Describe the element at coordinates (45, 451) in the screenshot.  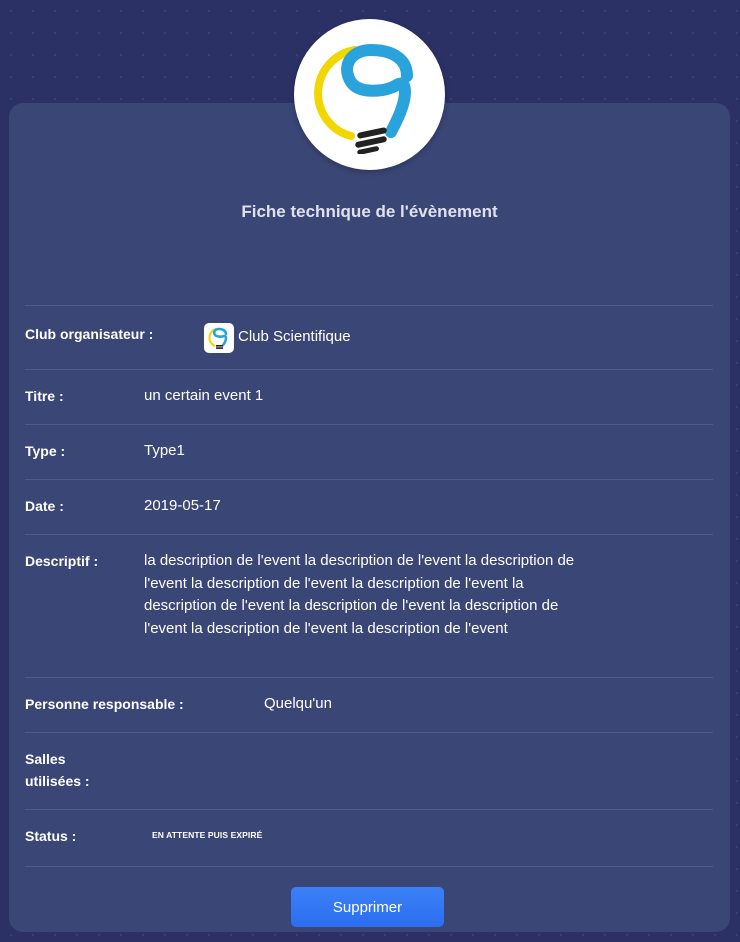
I see `type-label: Type :` at that location.